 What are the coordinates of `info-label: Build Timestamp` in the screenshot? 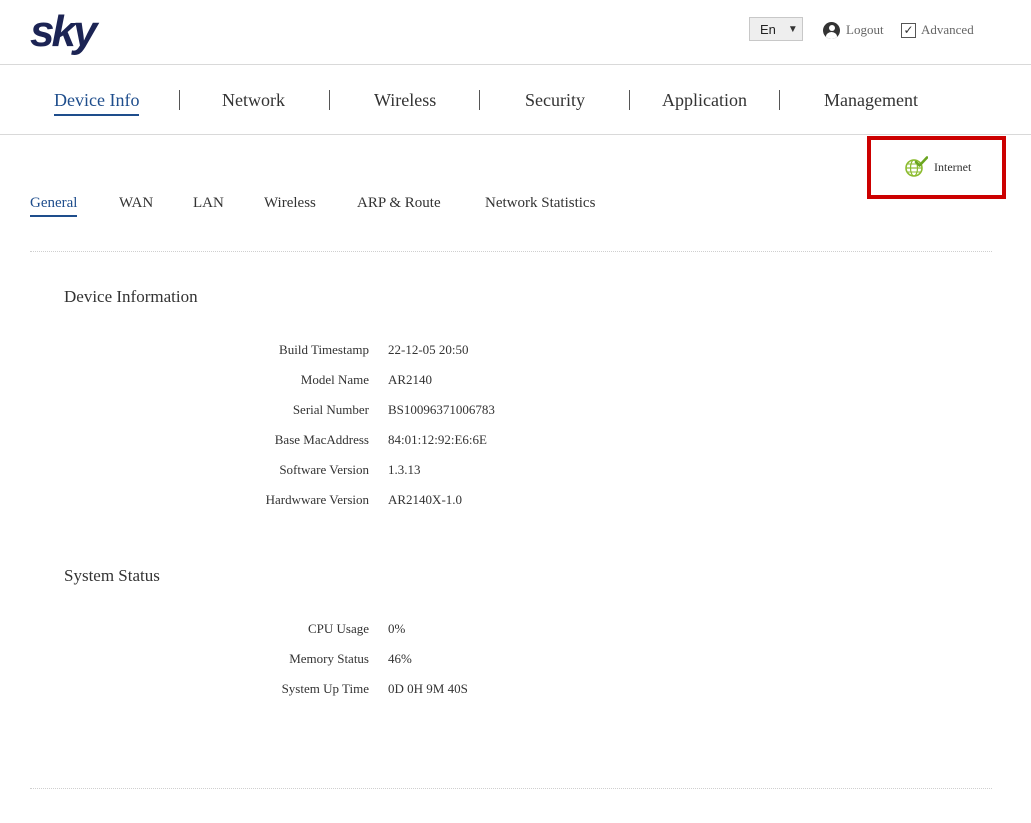 It's located at (324, 349).